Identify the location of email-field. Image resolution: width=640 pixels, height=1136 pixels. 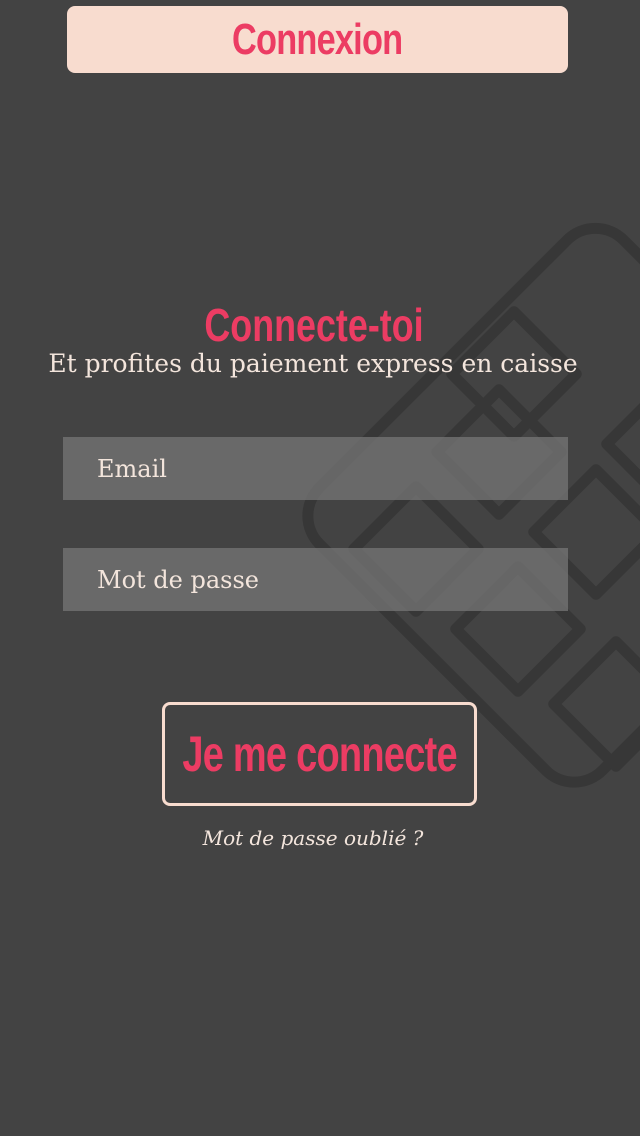
(315, 468).